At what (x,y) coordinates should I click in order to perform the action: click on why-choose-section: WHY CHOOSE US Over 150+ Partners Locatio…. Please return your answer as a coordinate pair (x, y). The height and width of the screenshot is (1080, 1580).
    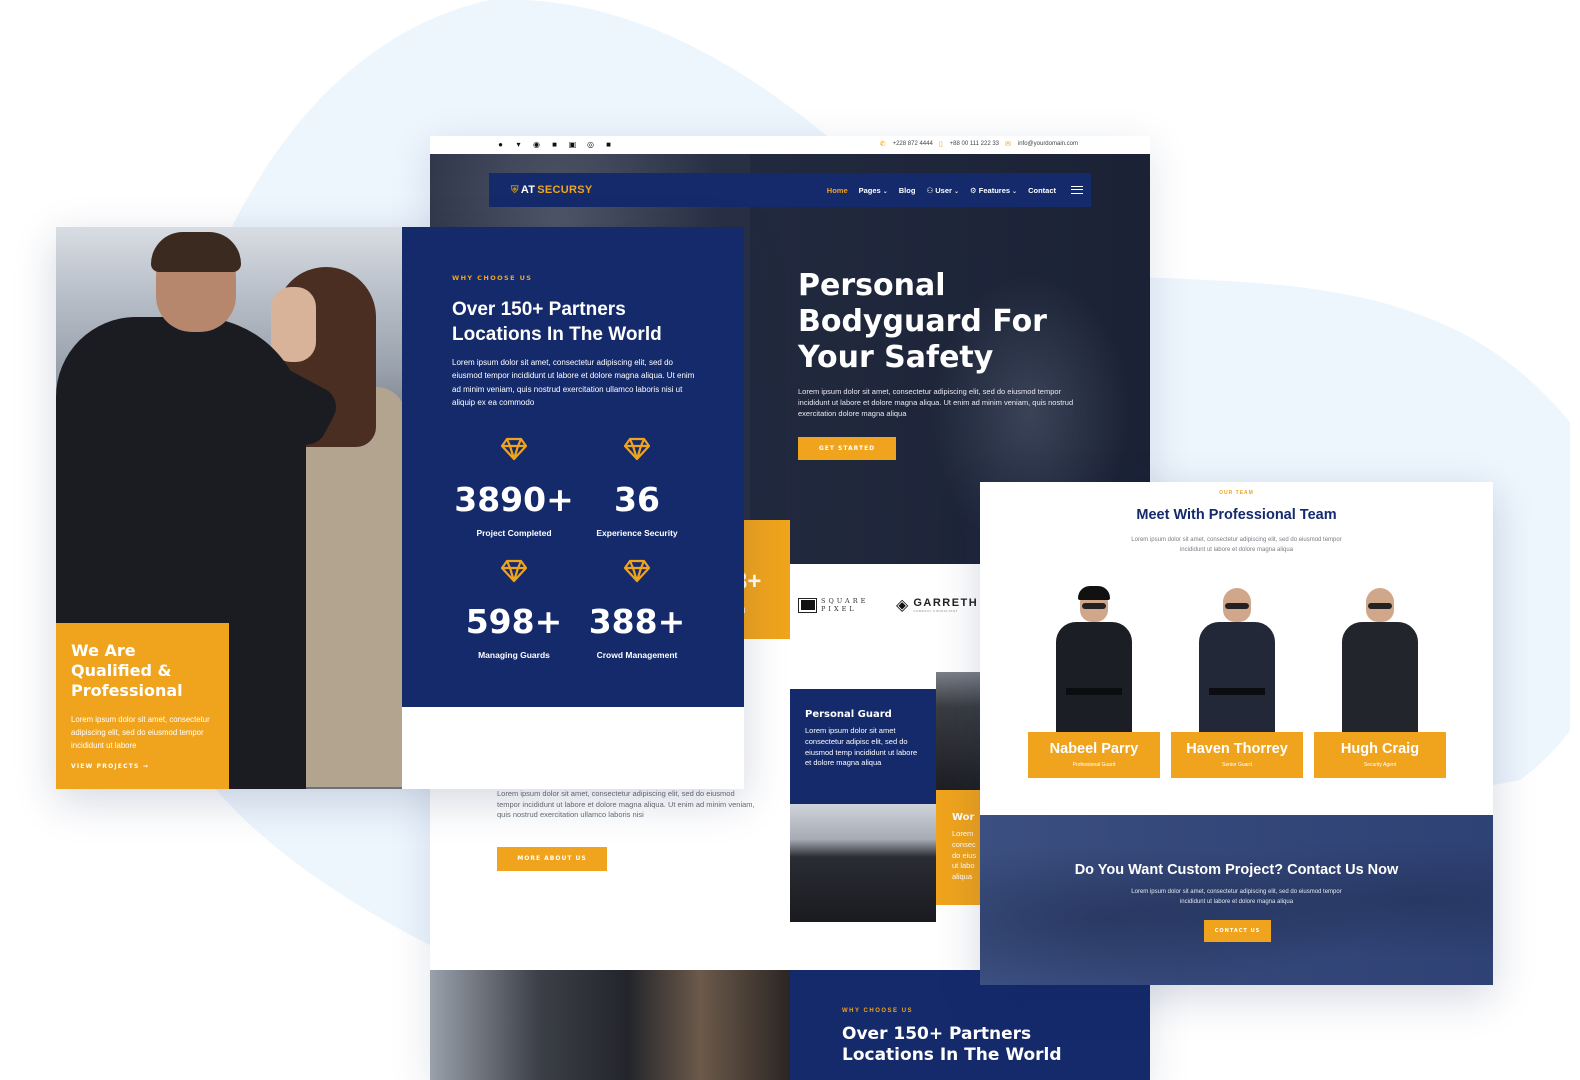
    Looking at the image, I should click on (573, 467).